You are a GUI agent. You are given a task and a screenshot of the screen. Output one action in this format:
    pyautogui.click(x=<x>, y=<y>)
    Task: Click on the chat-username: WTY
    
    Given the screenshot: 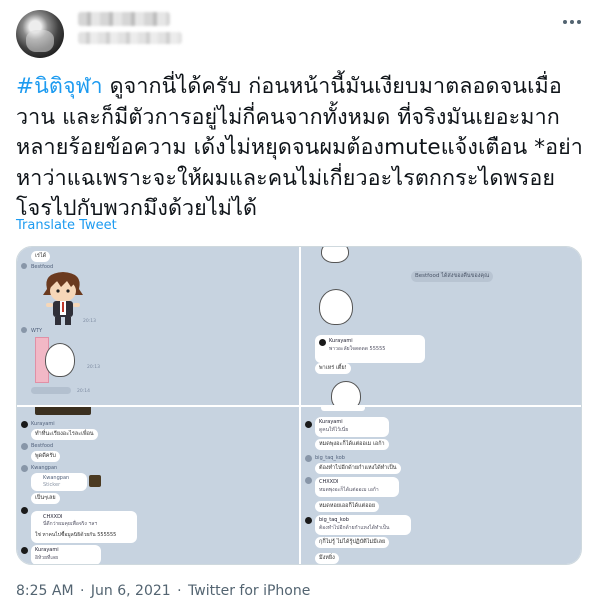 What is the action you would take?
    pyautogui.click(x=37, y=331)
    